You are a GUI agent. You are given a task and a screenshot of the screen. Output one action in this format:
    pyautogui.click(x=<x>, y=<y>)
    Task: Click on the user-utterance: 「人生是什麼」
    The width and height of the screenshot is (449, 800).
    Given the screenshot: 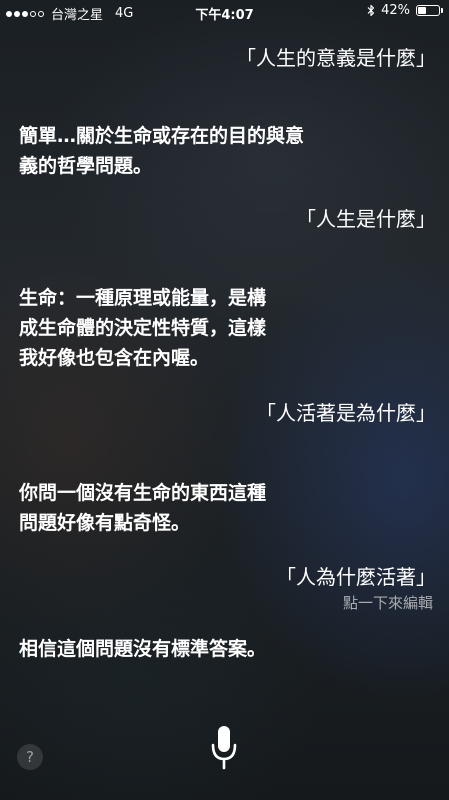 What is the action you would take?
    pyautogui.click(x=366, y=219)
    